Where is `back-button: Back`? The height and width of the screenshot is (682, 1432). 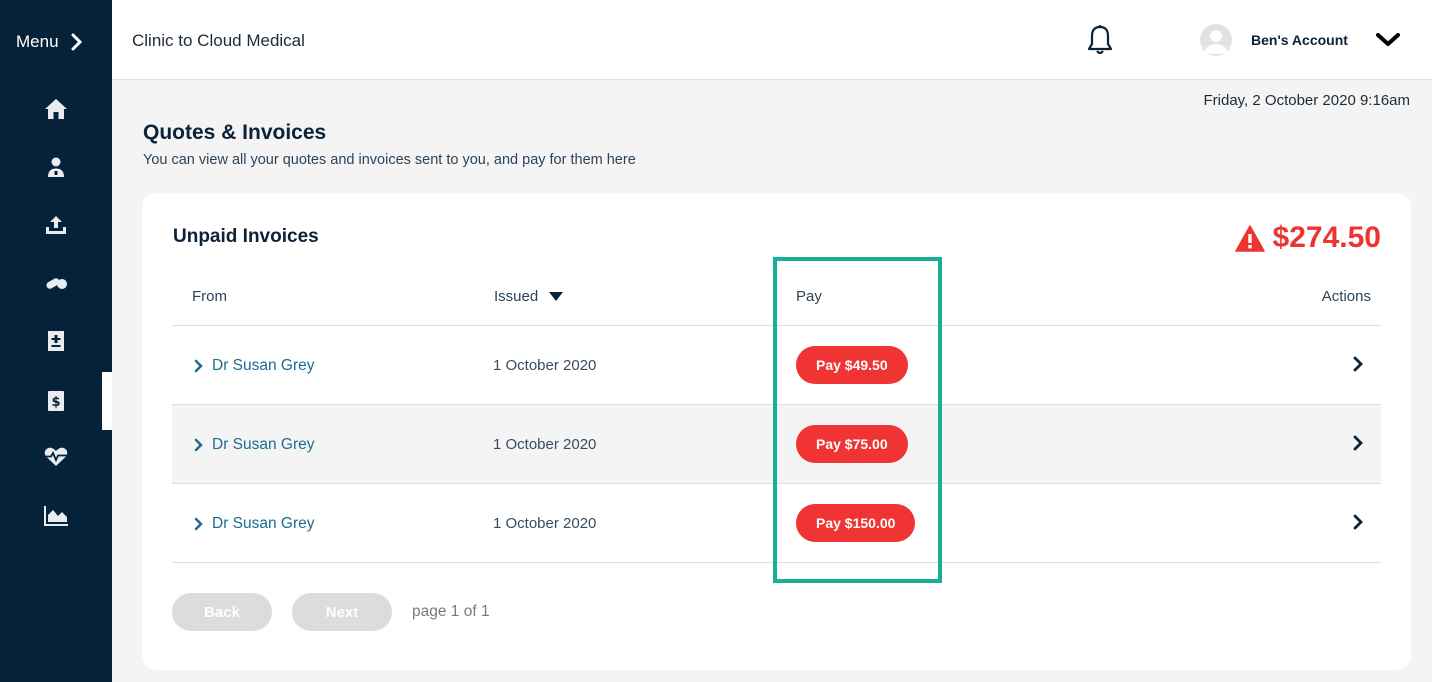 back-button: Back is located at coordinates (222, 612).